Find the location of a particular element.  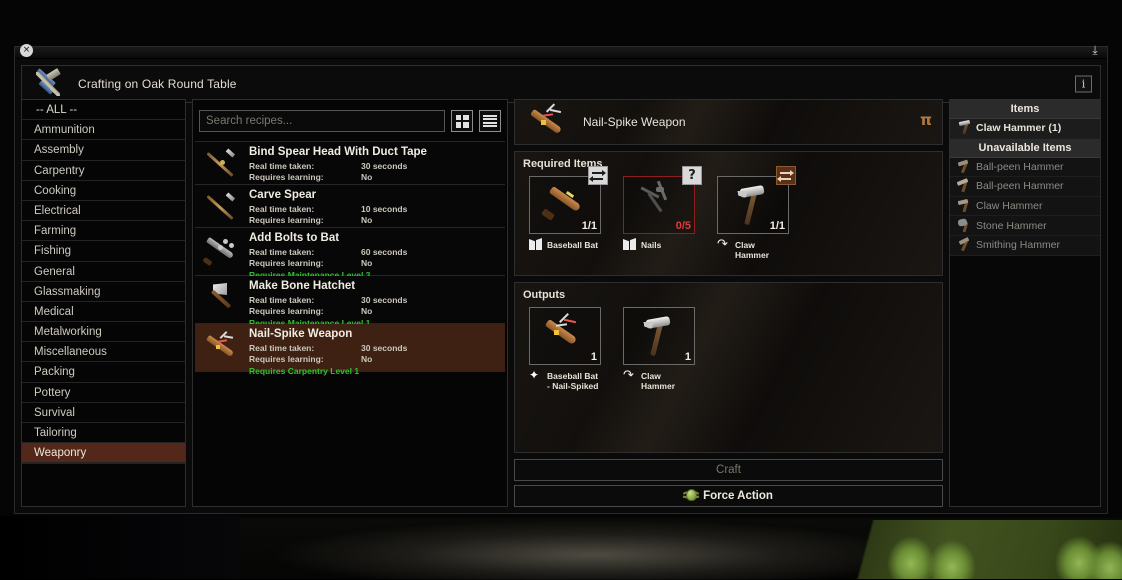

category-item-miscellaneous: Miscellaneous is located at coordinates (103, 352).